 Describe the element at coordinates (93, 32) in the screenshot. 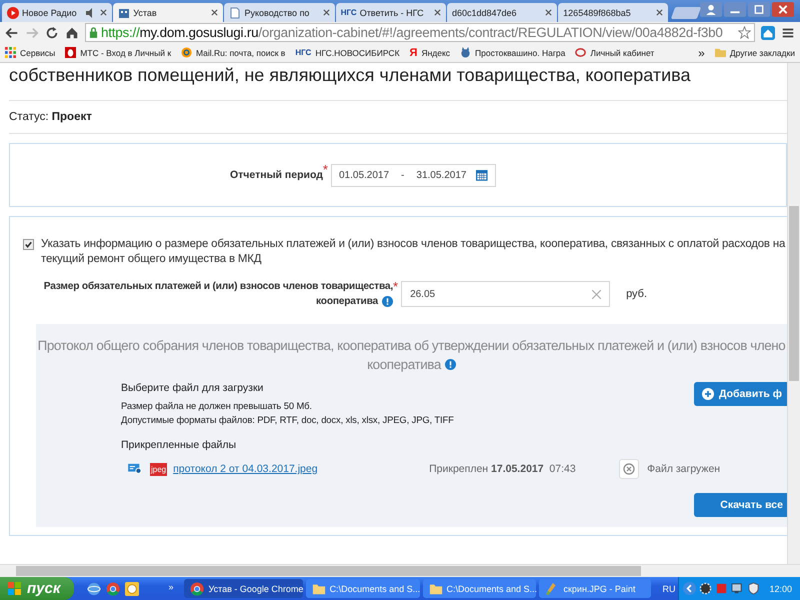

I see `lock-icon` at that location.